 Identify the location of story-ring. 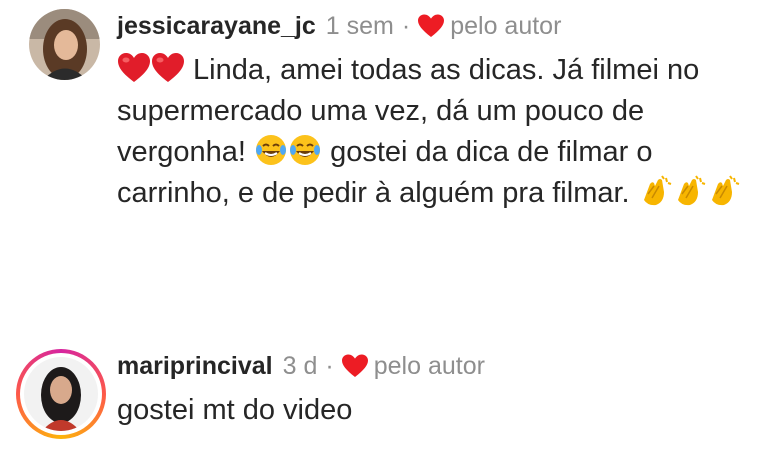
(61, 394).